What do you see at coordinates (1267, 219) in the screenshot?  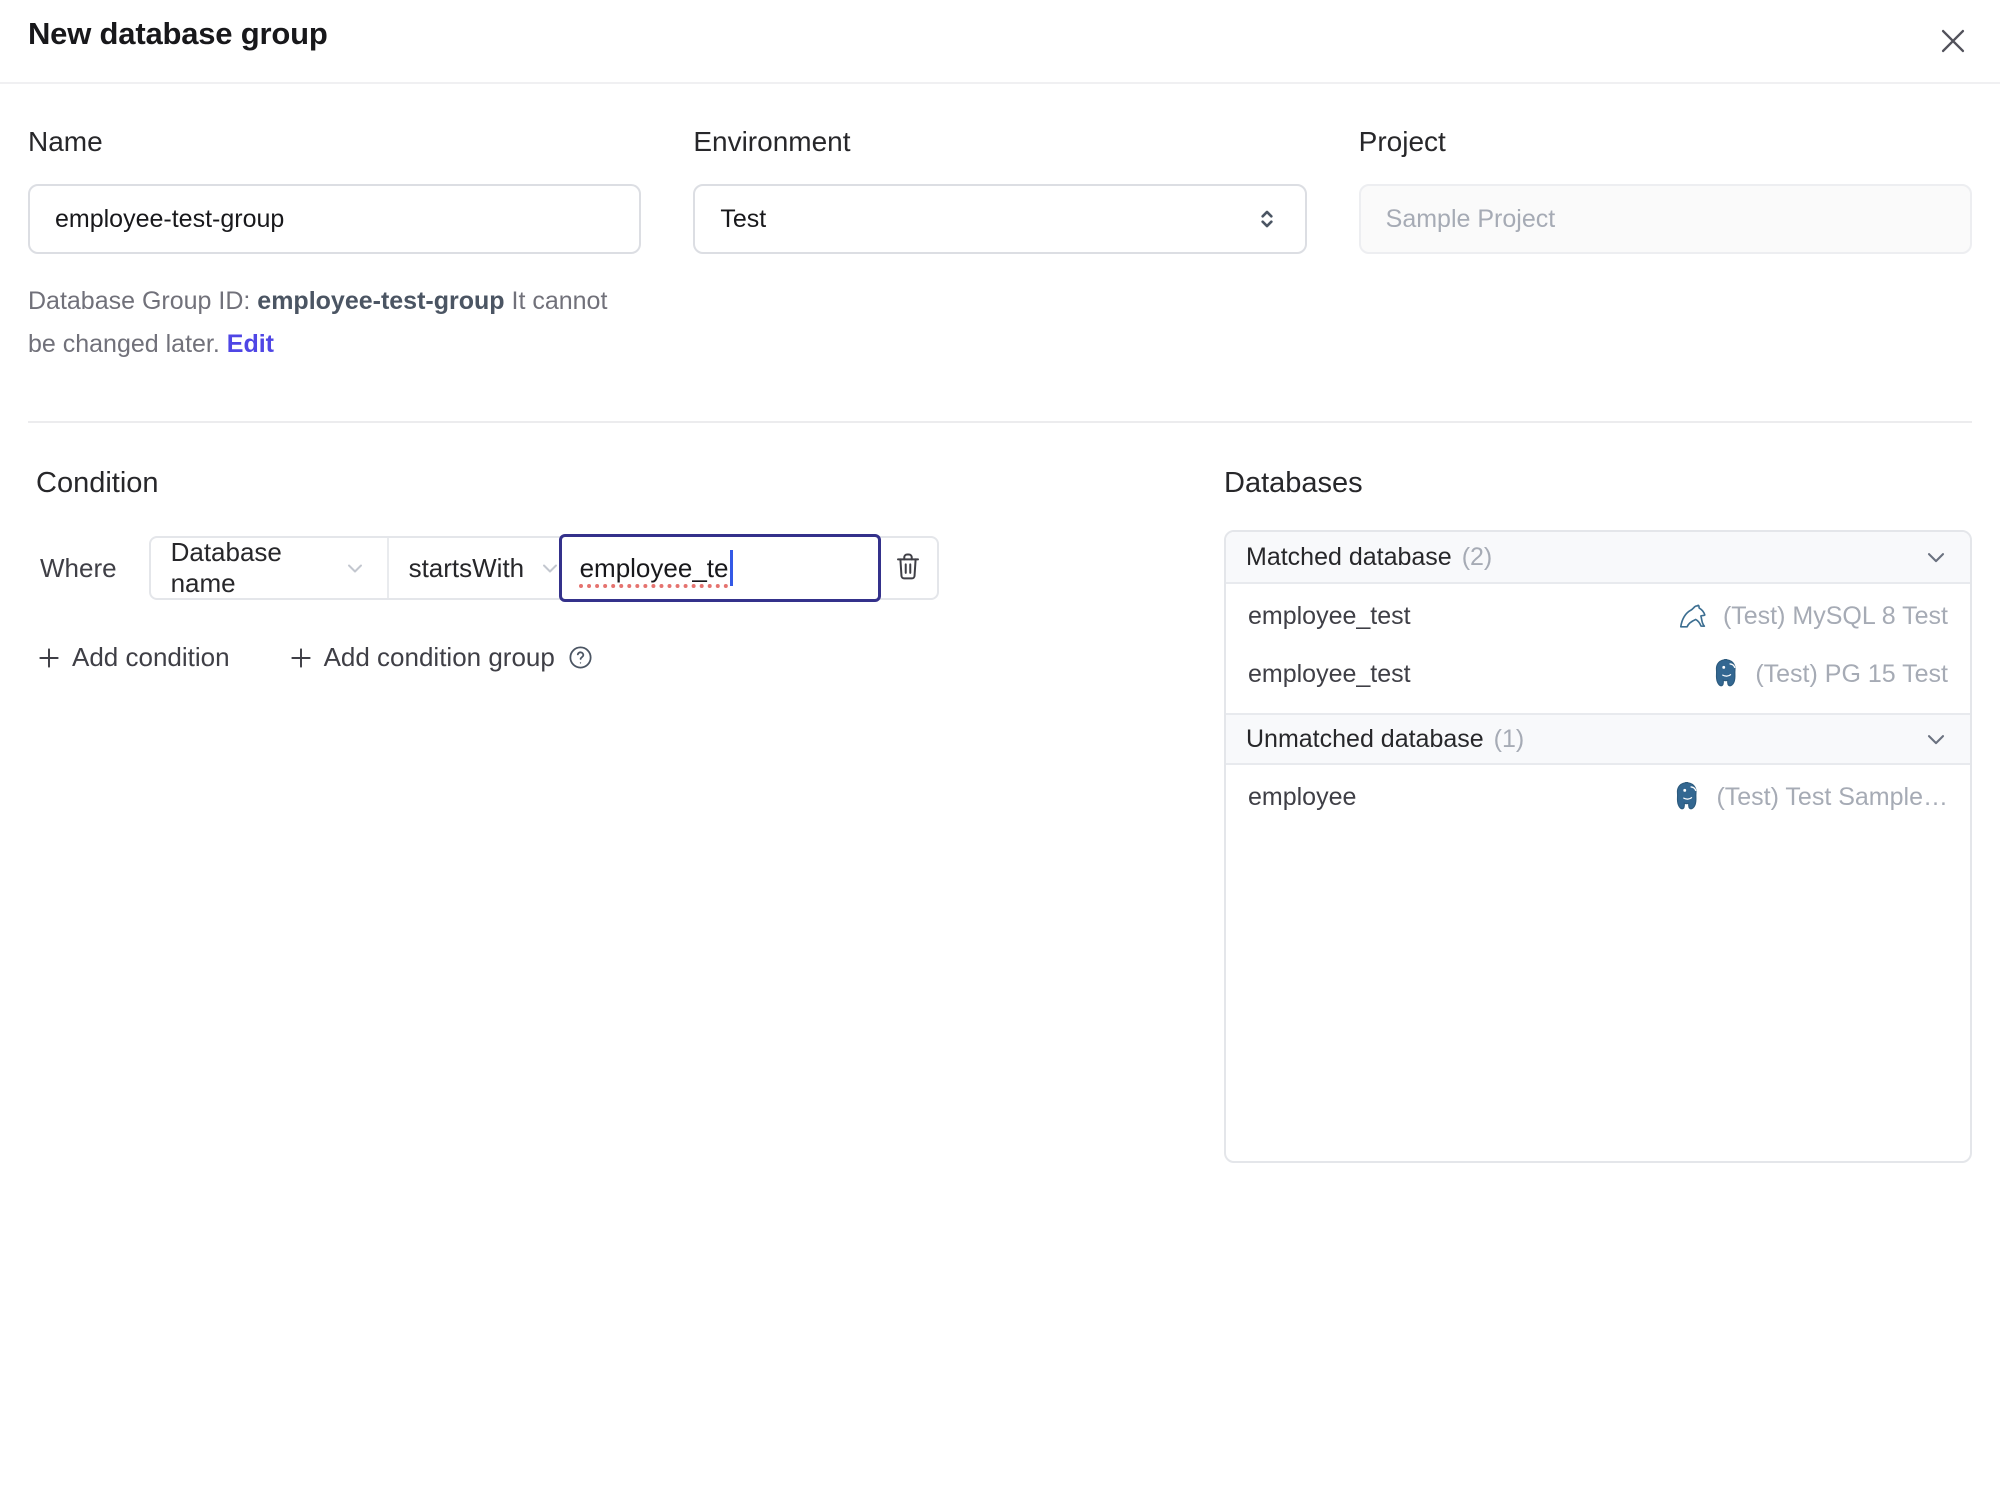 I see `up-down-chevron-icon` at bounding box center [1267, 219].